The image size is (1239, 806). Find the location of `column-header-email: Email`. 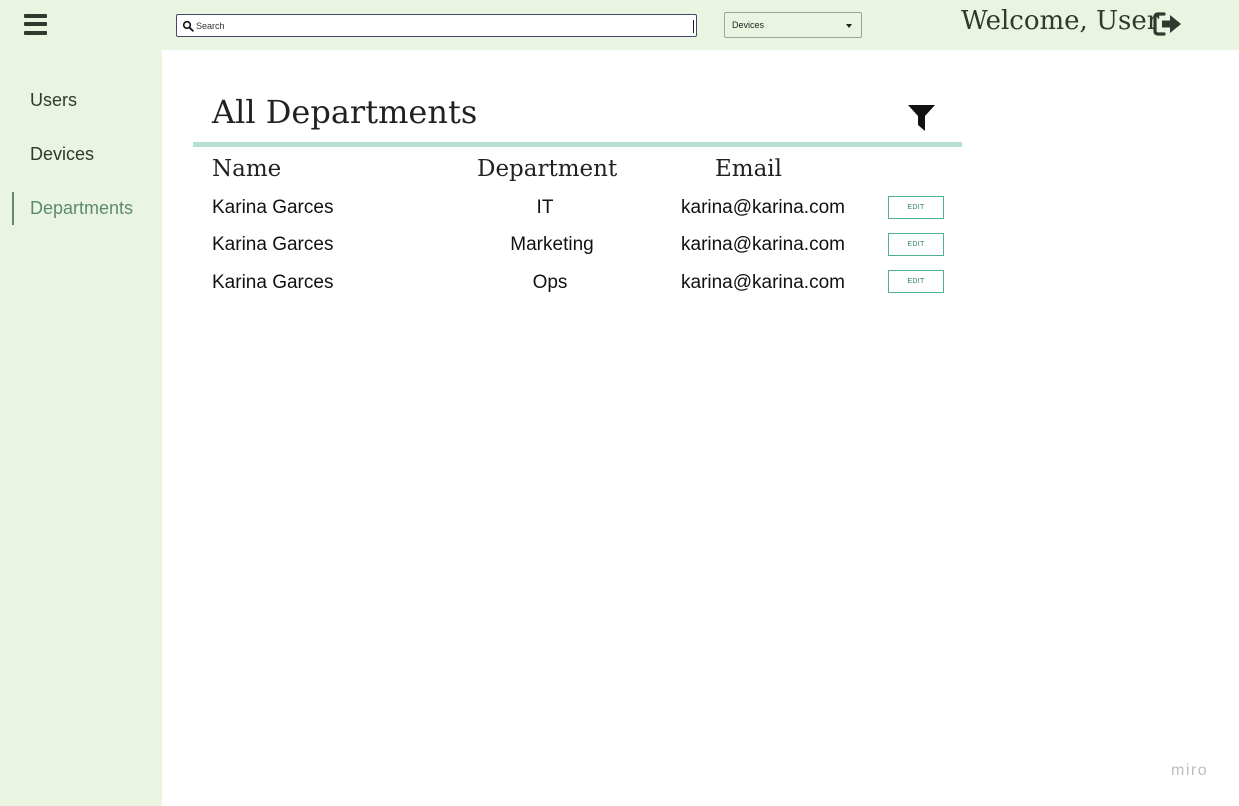

column-header-email: Email is located at coordinates (749, 169).